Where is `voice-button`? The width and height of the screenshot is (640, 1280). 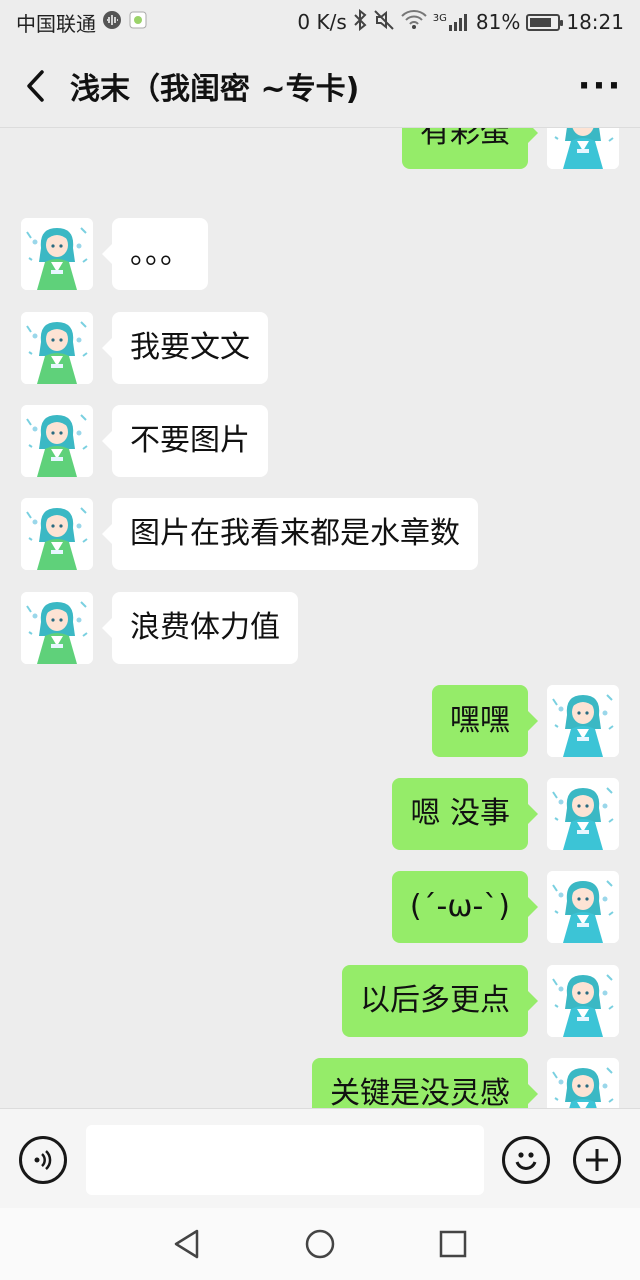 voice-button is located at coordinates (43, 1160).